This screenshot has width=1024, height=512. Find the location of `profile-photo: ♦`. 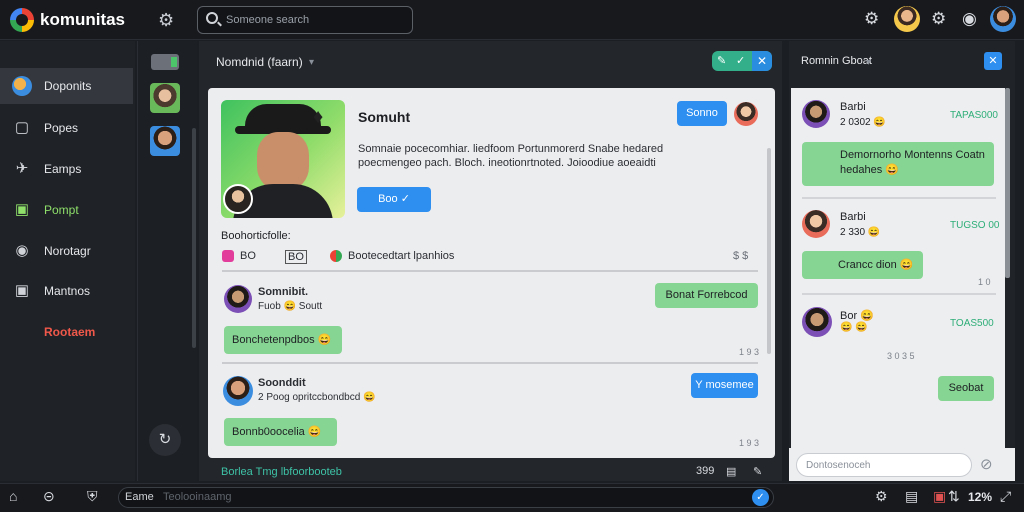

profile-photo: ♦ is located at coordinates (283, 159).